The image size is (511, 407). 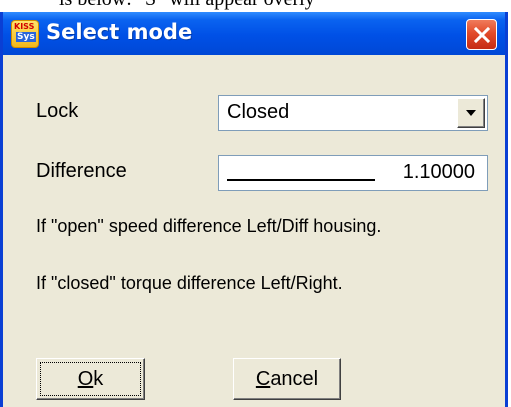 I want to click on difference-label: Difference, so click(x=81, y=171).